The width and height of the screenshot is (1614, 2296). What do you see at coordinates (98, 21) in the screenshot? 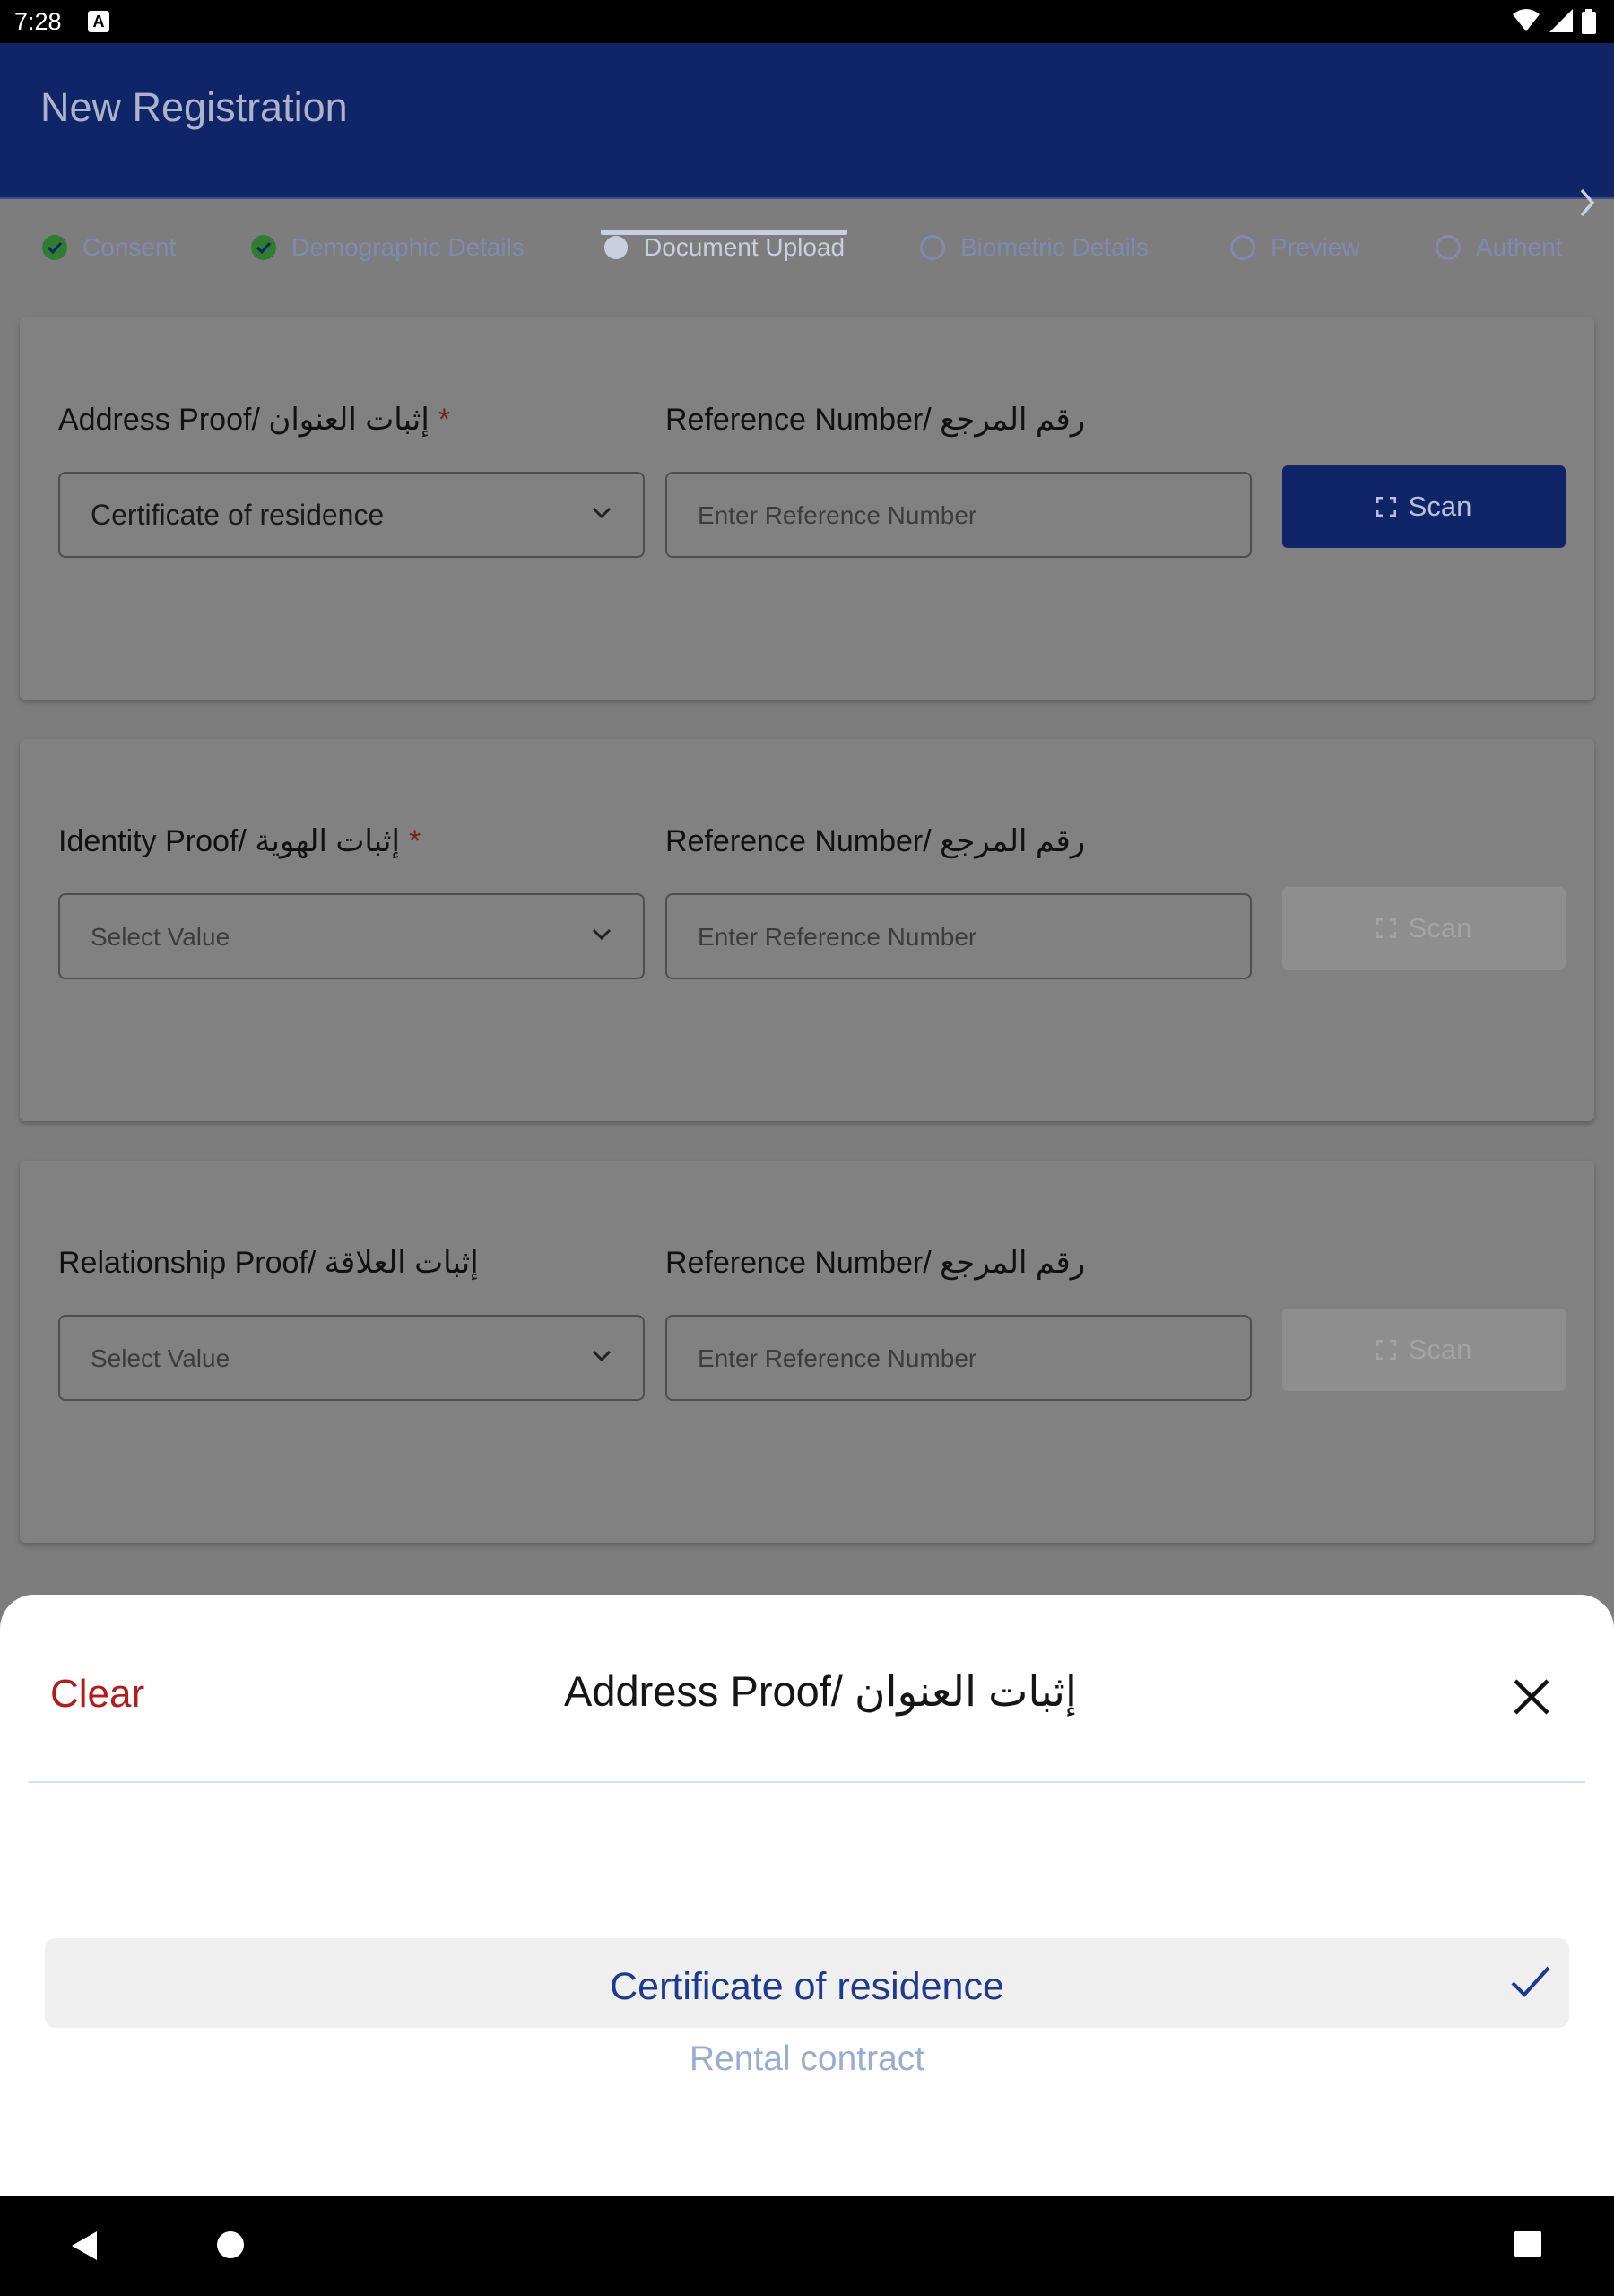
I see `notification-icon: A` at bounding box center [98, 21].